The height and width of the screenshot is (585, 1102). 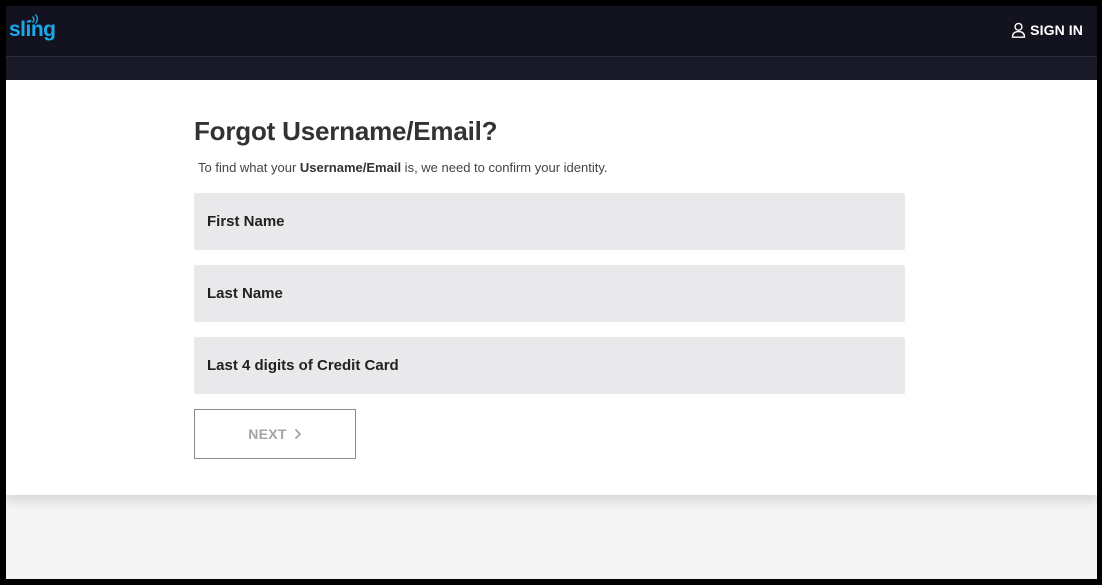 What do you see at coordinates (504, 167) in the screenshot?
I see `subtitle-text-end: is, we need to confirm your identity.` at bounding box center [504, 167].